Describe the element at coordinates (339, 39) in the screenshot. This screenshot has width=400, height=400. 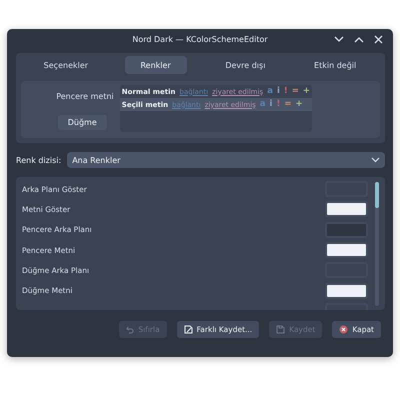
I see `minimize-icon` at that location.